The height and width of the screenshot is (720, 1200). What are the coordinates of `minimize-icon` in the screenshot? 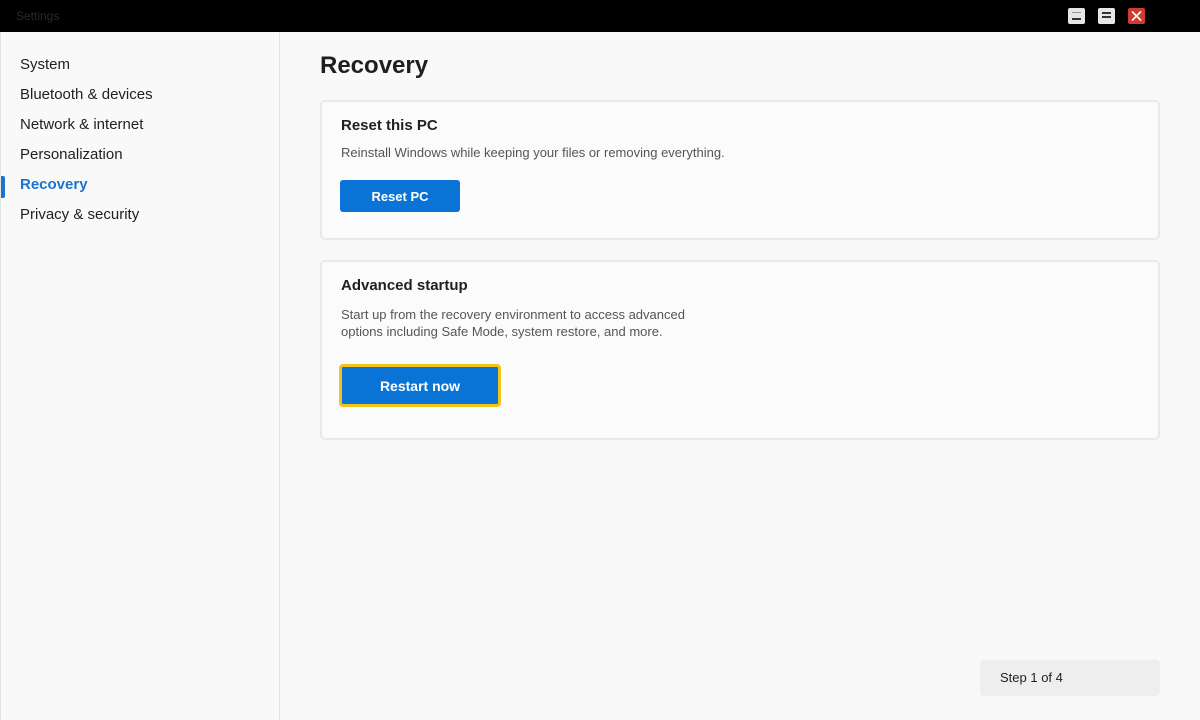 It's located at (1076, 16).